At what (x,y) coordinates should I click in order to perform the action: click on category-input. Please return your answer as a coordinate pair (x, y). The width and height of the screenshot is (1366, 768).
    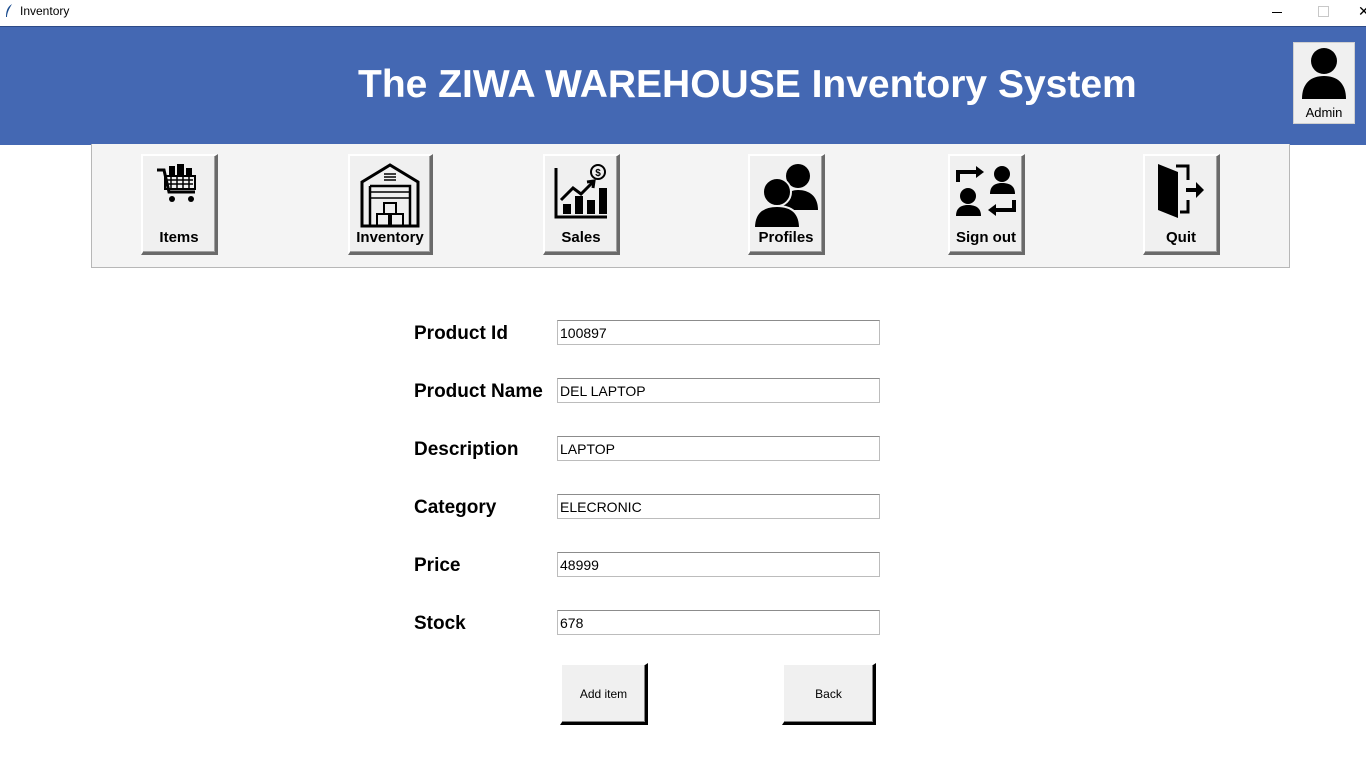
    Looking at the image, I should click on (718, 506).